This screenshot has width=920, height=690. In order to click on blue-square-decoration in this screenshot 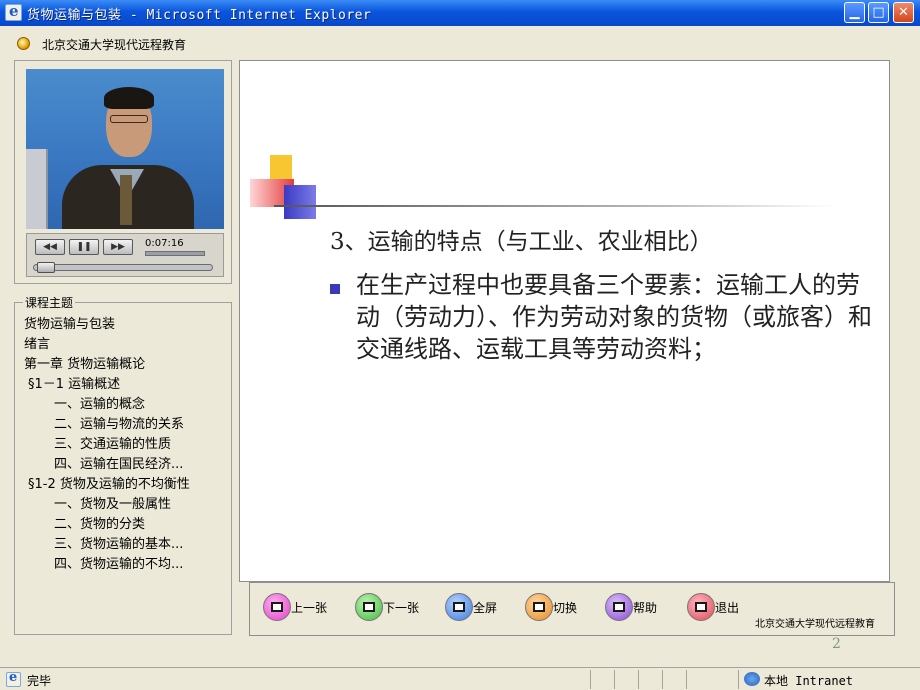, I will do `click(300, 202)`.